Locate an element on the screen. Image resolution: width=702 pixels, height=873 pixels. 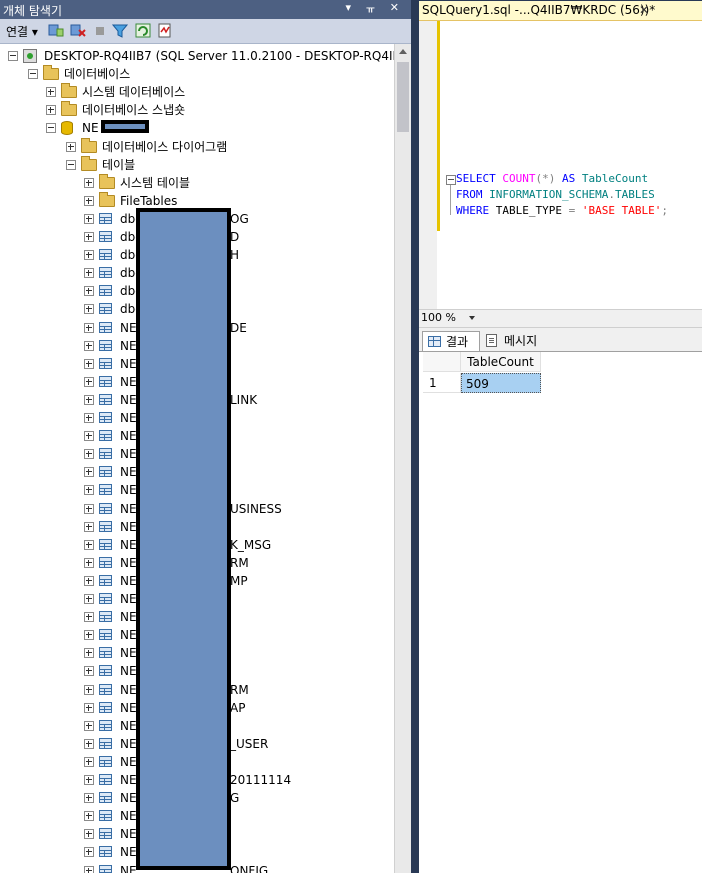
tree-node: 데이터베이스 다이어그램 is located at coordinates (197, 146).